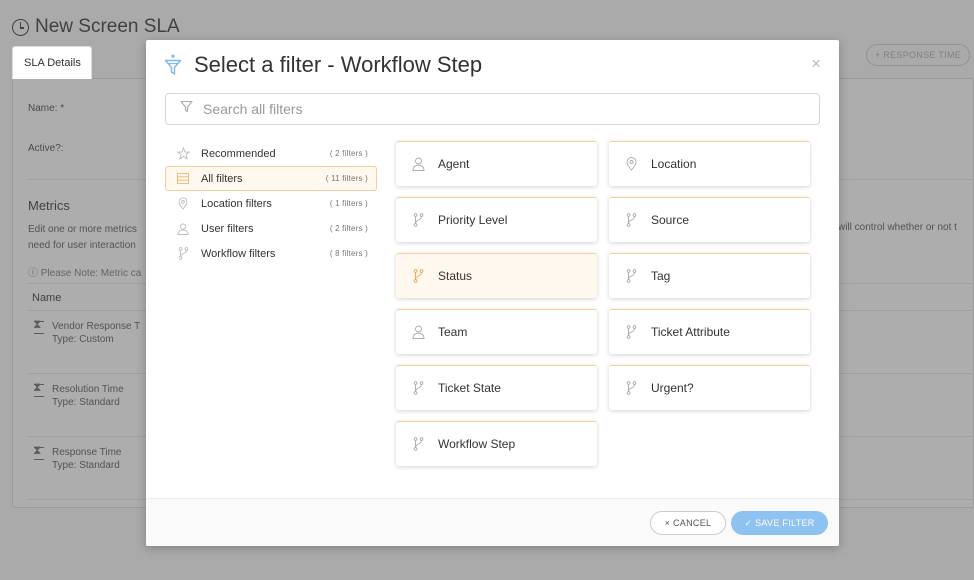 The height and width of the screenshot is (580, 974). Describe the element at coordinates (661, 276) in the screenshot. I see `filter-label: Tag` at that location.